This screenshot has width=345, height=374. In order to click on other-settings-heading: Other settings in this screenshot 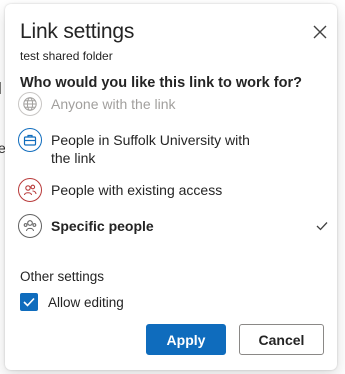, I will do `click(62, 276)`.